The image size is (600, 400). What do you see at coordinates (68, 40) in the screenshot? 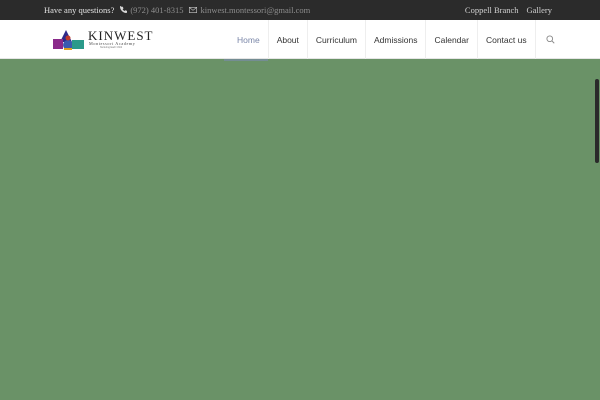
I see `logo-shapes-icon` at bounding box center [68, 40].